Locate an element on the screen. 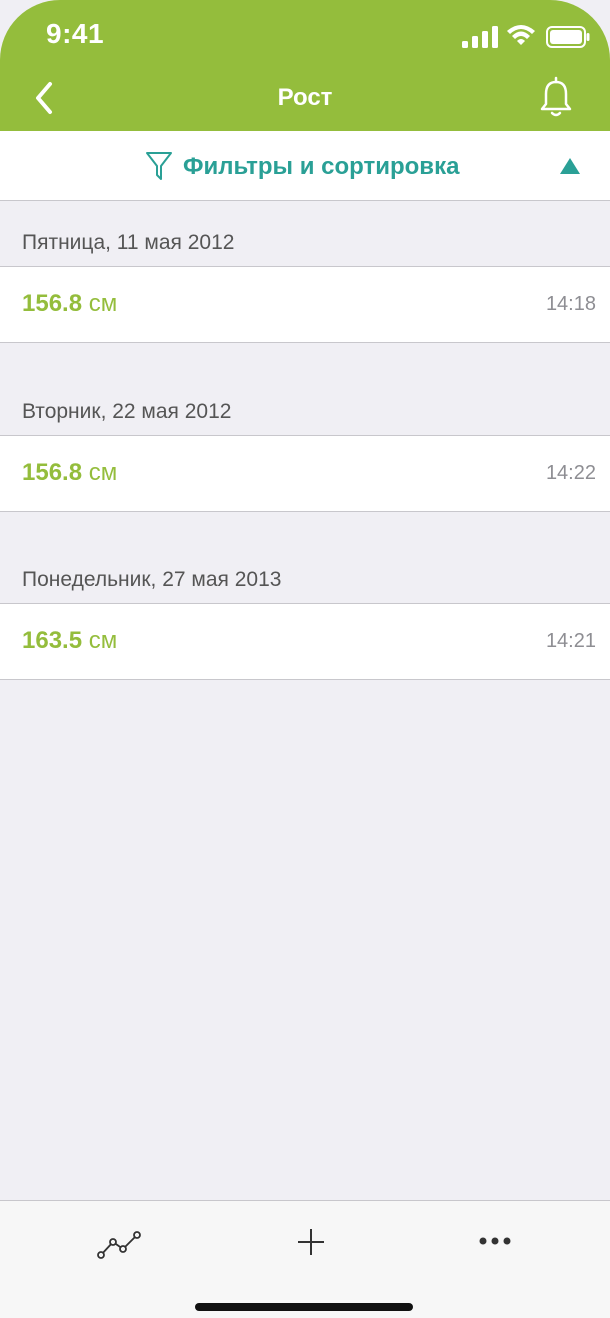  section-date-header: Понедельник, 27 мая 2013 is located at coordinates (305, 571).